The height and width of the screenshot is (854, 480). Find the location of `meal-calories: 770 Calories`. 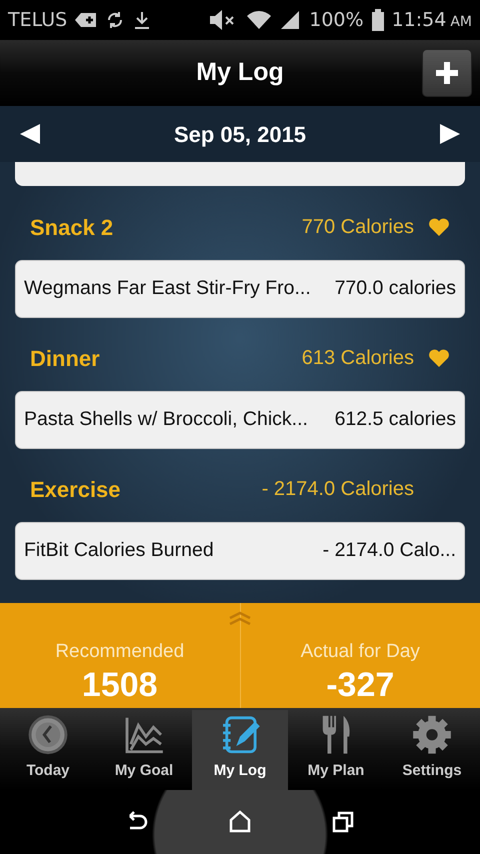

meal-calories: 770 Calories is located at coordinates (358, 227).